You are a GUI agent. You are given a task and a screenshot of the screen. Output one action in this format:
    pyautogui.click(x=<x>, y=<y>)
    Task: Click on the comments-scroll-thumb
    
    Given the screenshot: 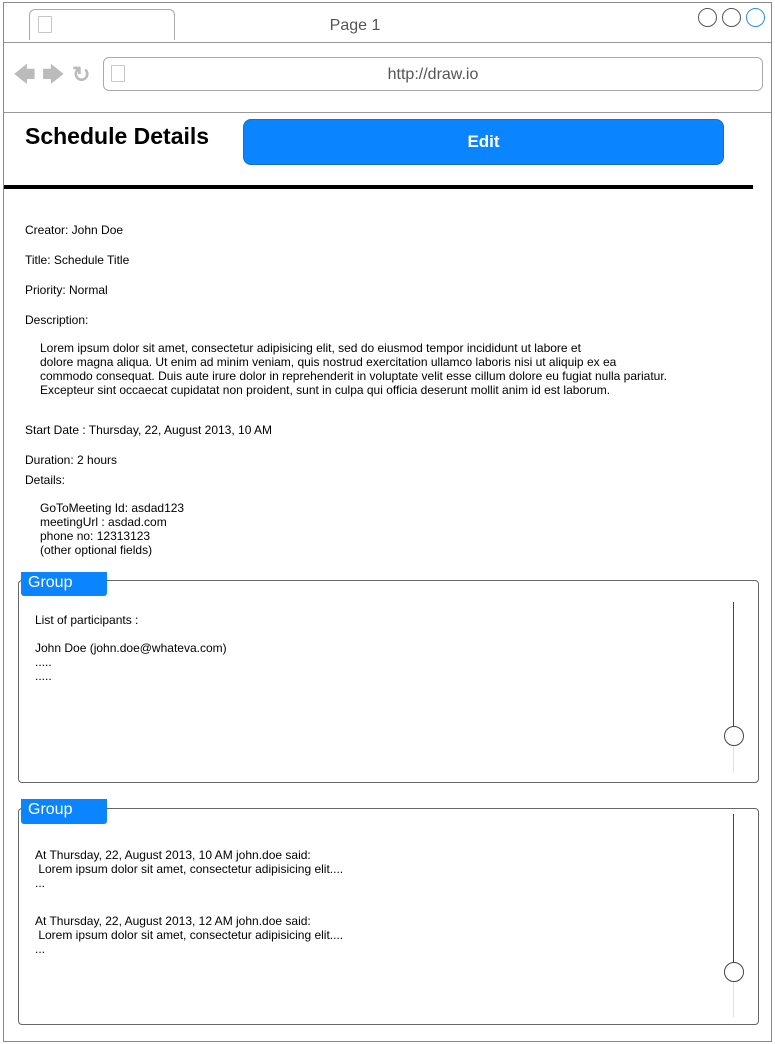 What is the action you would take?
    pyautogui.click(x=734, y=972)
    